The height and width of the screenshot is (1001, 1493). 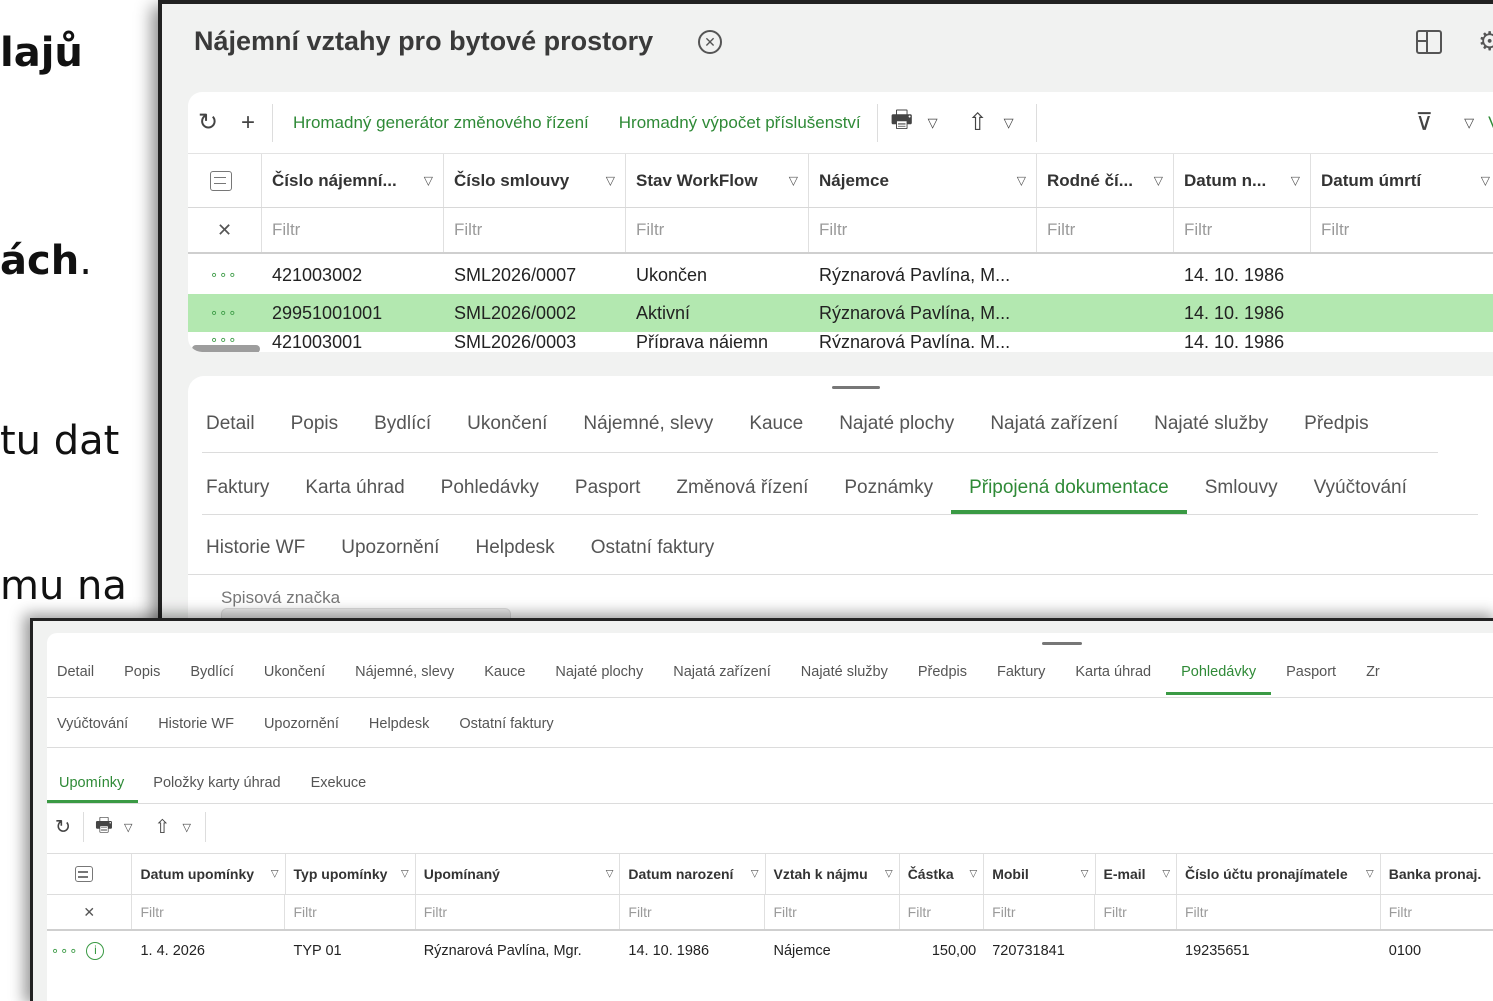 What do you see at coordinates (833, 874) in the screenshot?
I see `column-header: Vztah k nájmu ▽` at bounding box center [833, 874].